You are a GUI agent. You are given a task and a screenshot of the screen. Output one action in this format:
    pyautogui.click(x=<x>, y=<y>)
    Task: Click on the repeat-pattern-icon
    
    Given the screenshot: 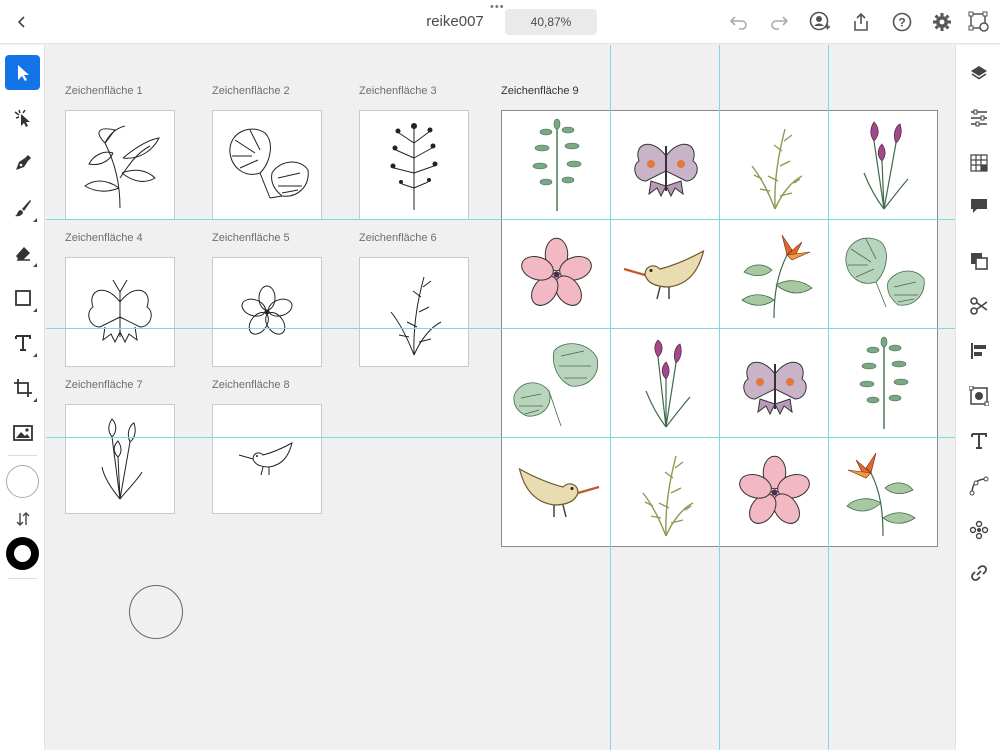 What is the action you would take?
    pyautogui.click(x=978, y=529)
    